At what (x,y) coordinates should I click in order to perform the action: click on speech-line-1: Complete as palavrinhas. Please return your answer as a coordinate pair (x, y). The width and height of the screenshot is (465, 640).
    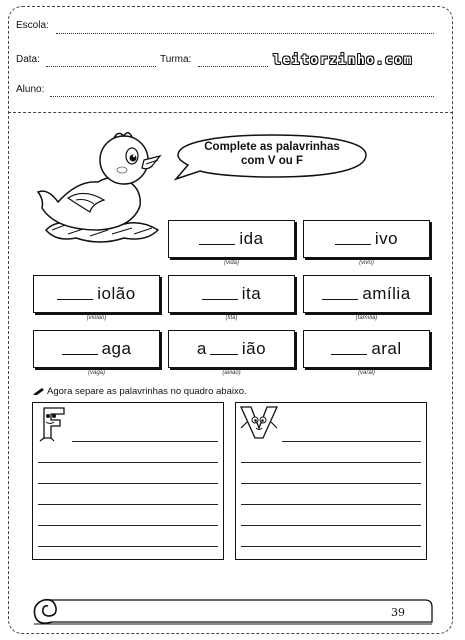
    Looking at the image, I should click on (272, 147).